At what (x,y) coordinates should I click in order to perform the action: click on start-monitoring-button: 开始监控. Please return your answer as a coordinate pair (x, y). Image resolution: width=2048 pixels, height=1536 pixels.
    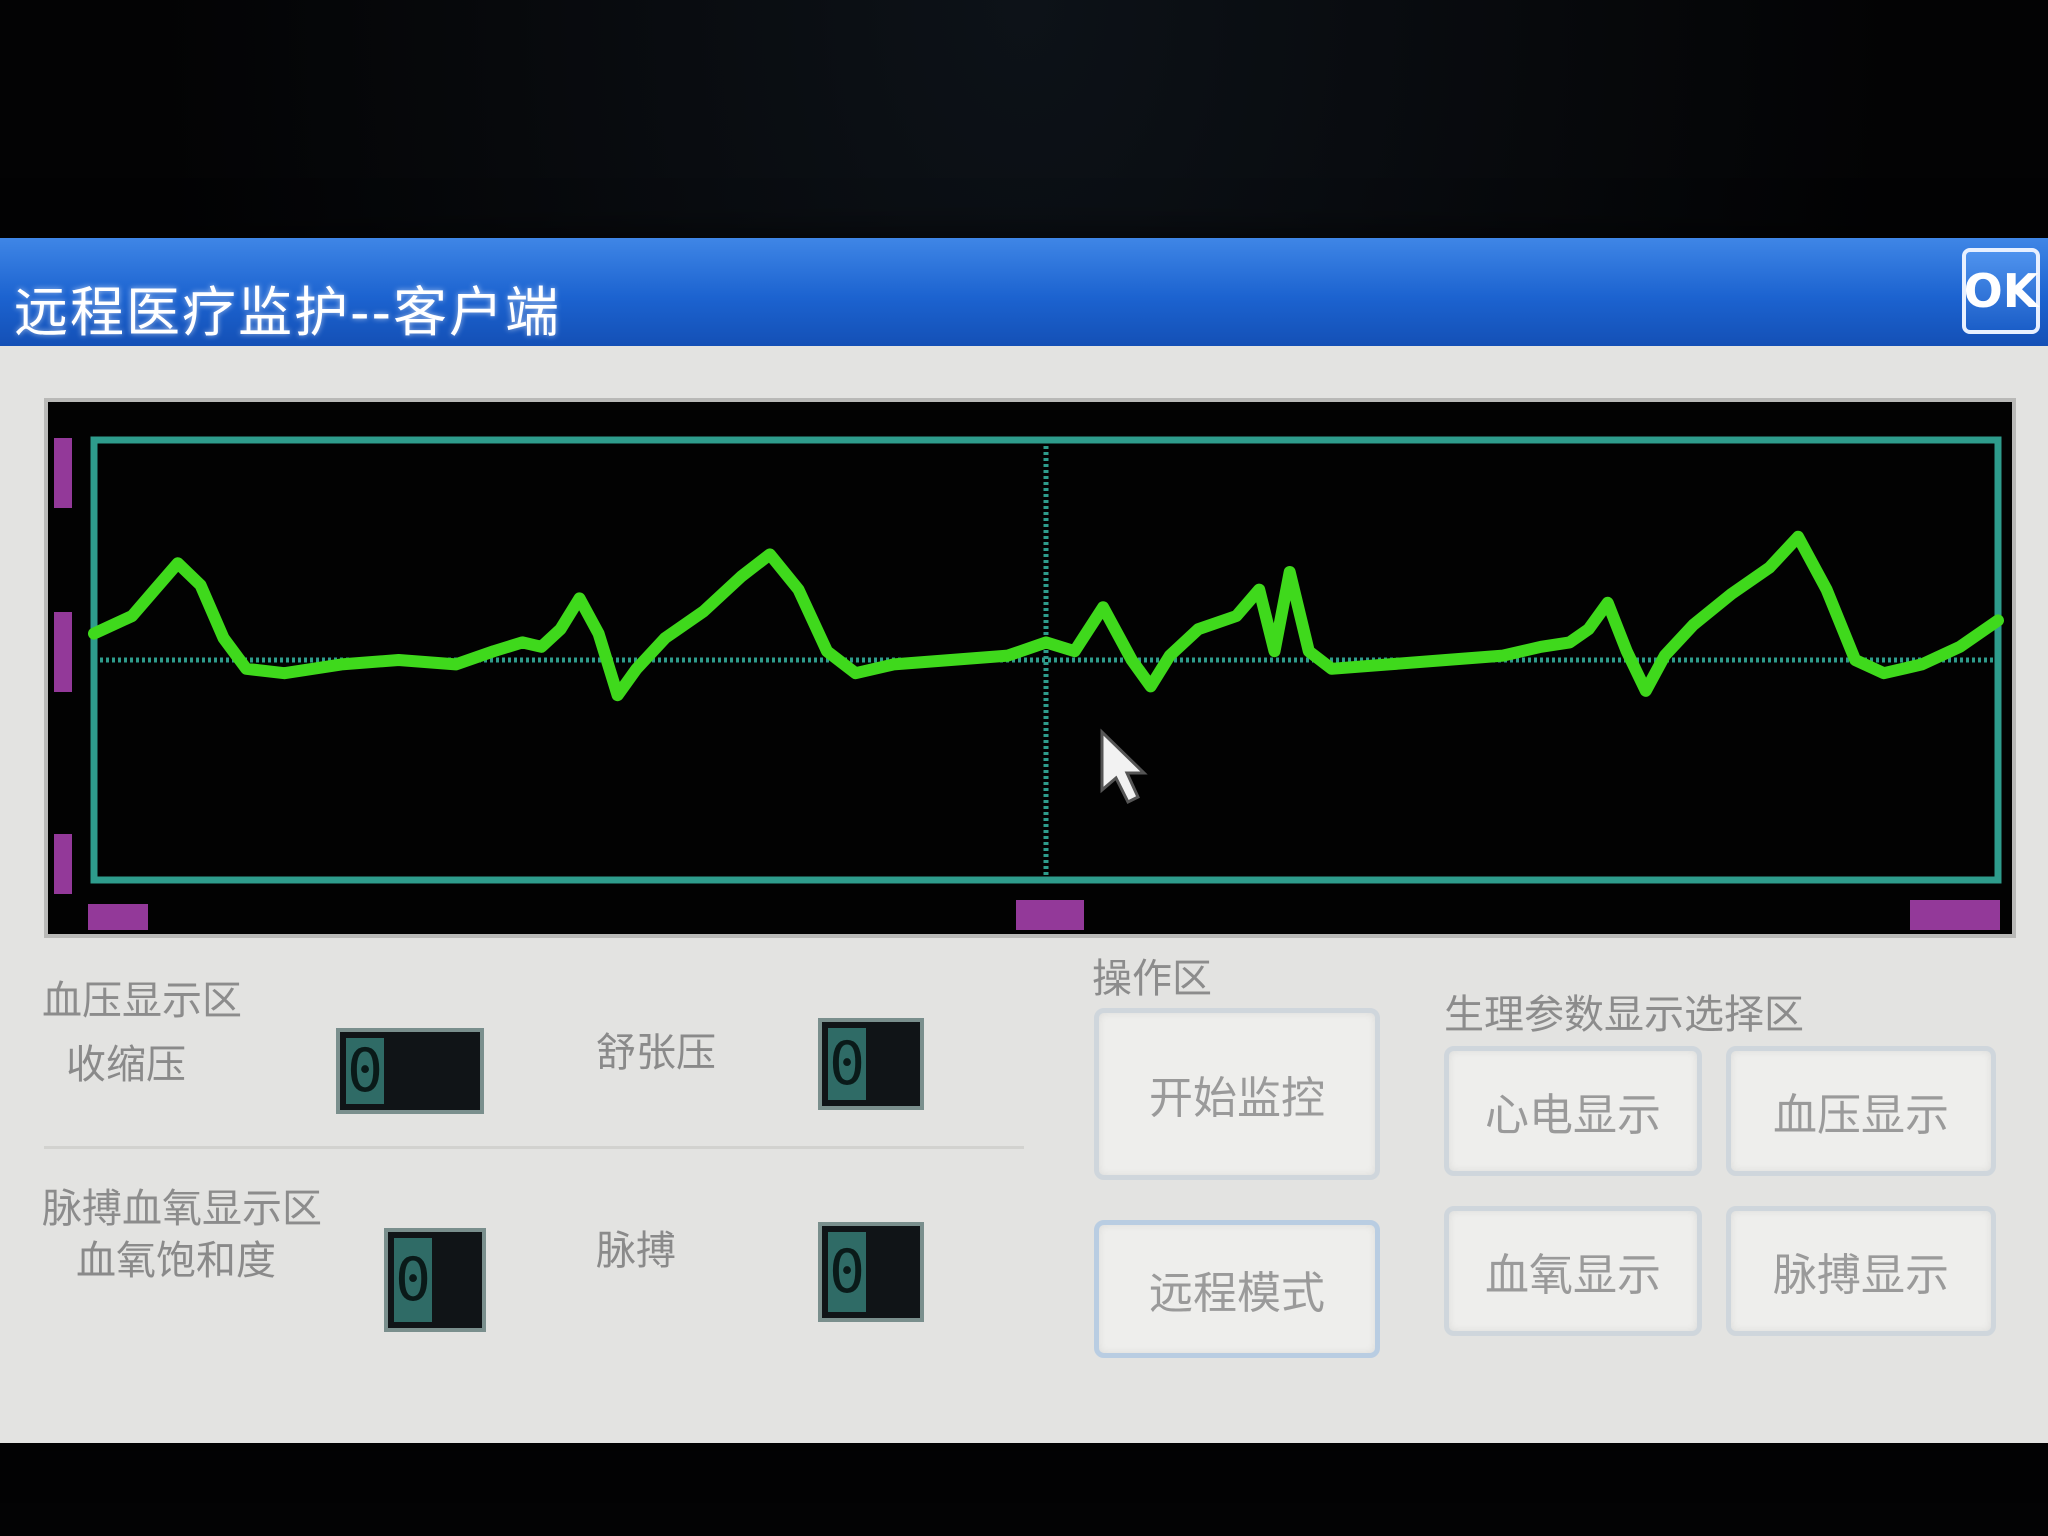
    Looking at the image, I should click on (1237, 1094).